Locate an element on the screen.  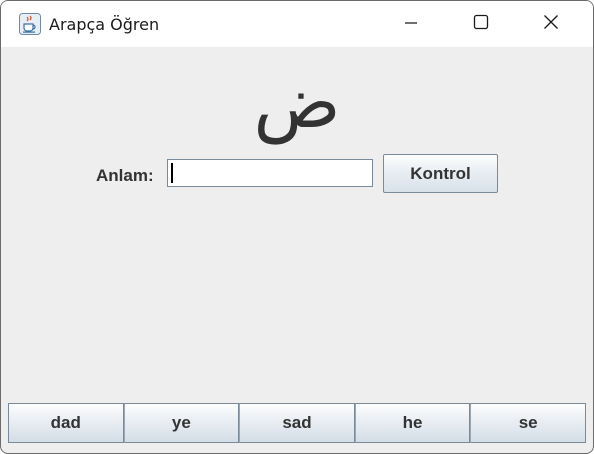
text-caret is located at coordinates (172, 173).